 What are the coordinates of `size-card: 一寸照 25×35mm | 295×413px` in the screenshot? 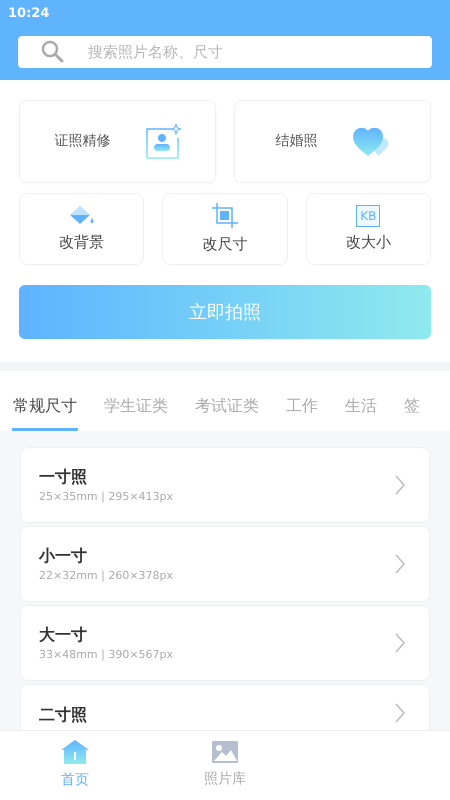 It's located at (225, 485).